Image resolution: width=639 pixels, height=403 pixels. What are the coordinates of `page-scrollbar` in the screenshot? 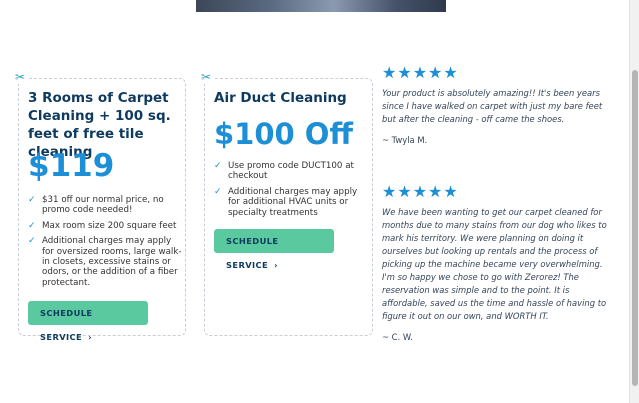 It's located at (634, 201).